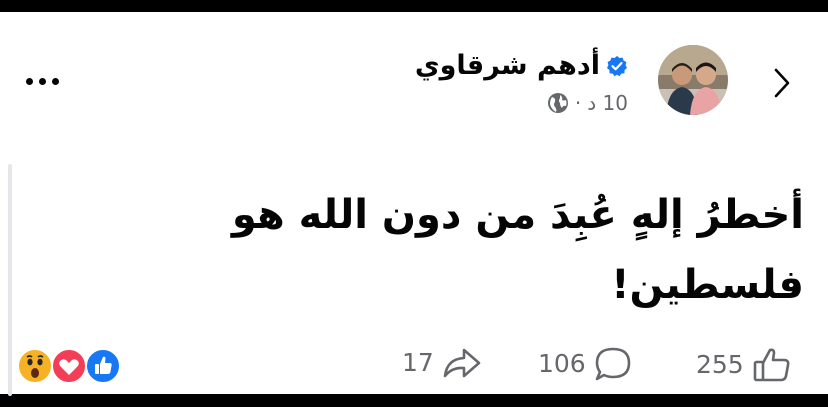 This screenshot has height=407, width=828. What do you see at coordinates (771, 365) in the screenshot?
I see `thumbs-up-icon` at bounding box center [771, 365].